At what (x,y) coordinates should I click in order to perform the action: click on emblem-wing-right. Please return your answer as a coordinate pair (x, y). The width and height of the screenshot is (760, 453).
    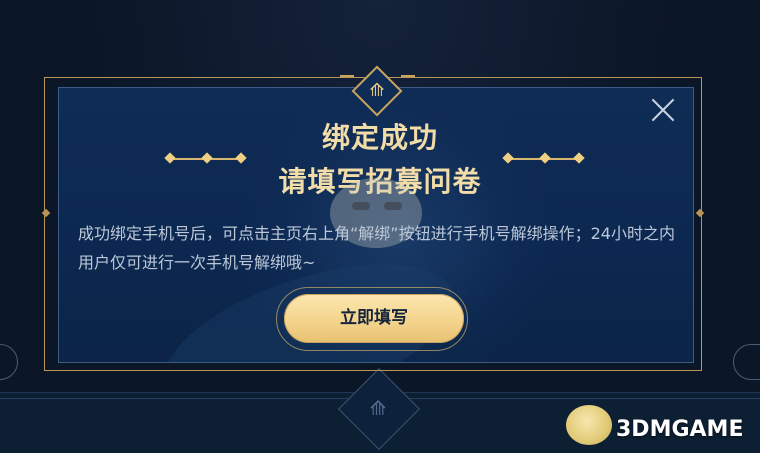
    Looking at the image, I should click on (408, 76).